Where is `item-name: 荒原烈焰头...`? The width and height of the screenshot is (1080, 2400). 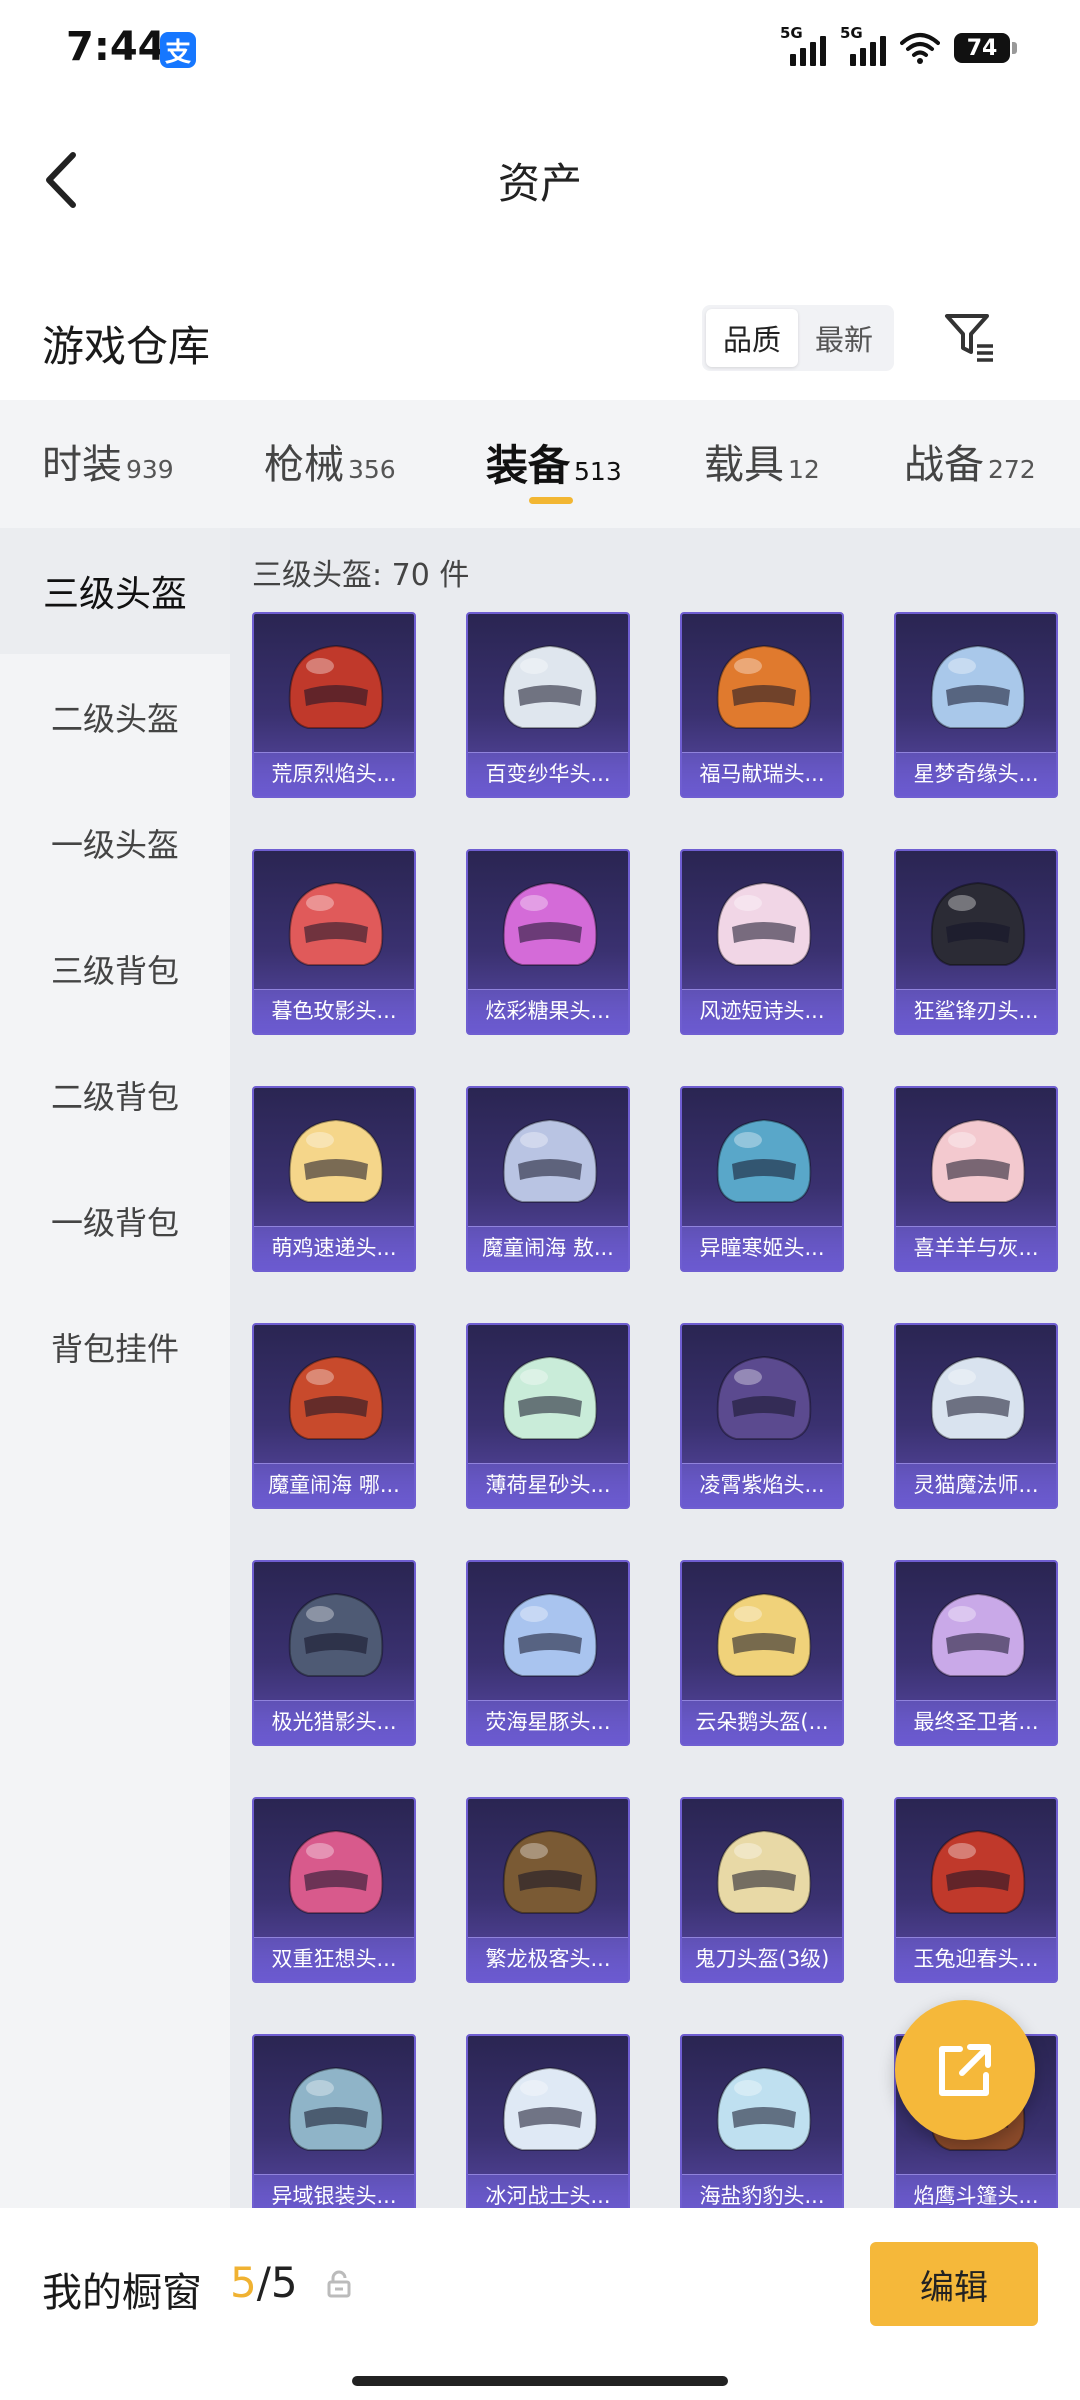 item-name: 荒原烈焰头... is located at coordinates (334, 774).